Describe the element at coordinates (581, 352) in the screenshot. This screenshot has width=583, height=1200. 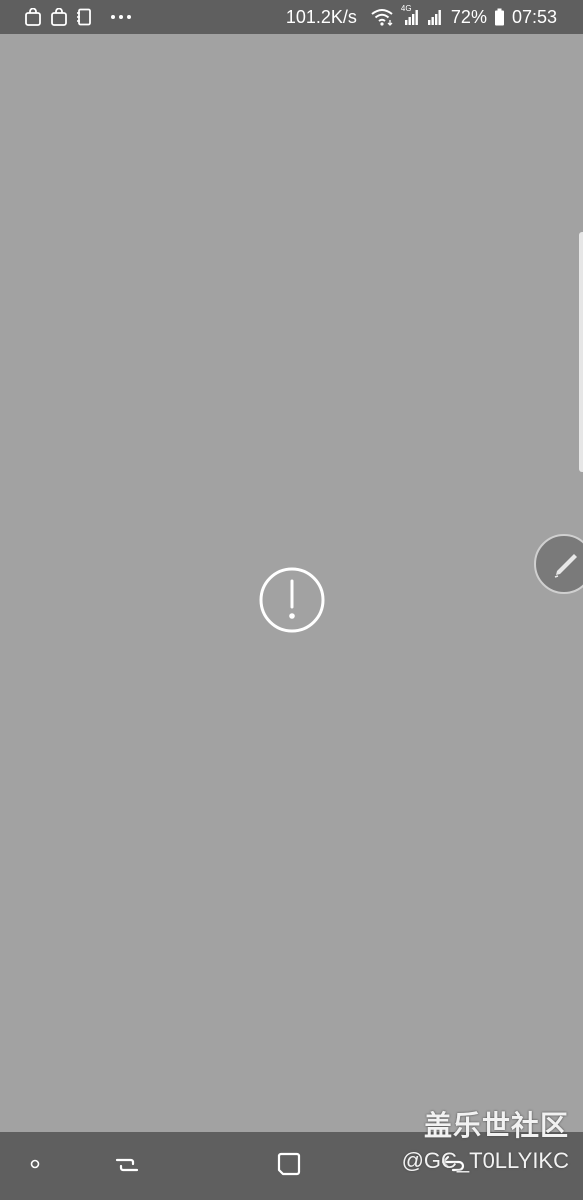
I see `edge-panel-handle` at that location.